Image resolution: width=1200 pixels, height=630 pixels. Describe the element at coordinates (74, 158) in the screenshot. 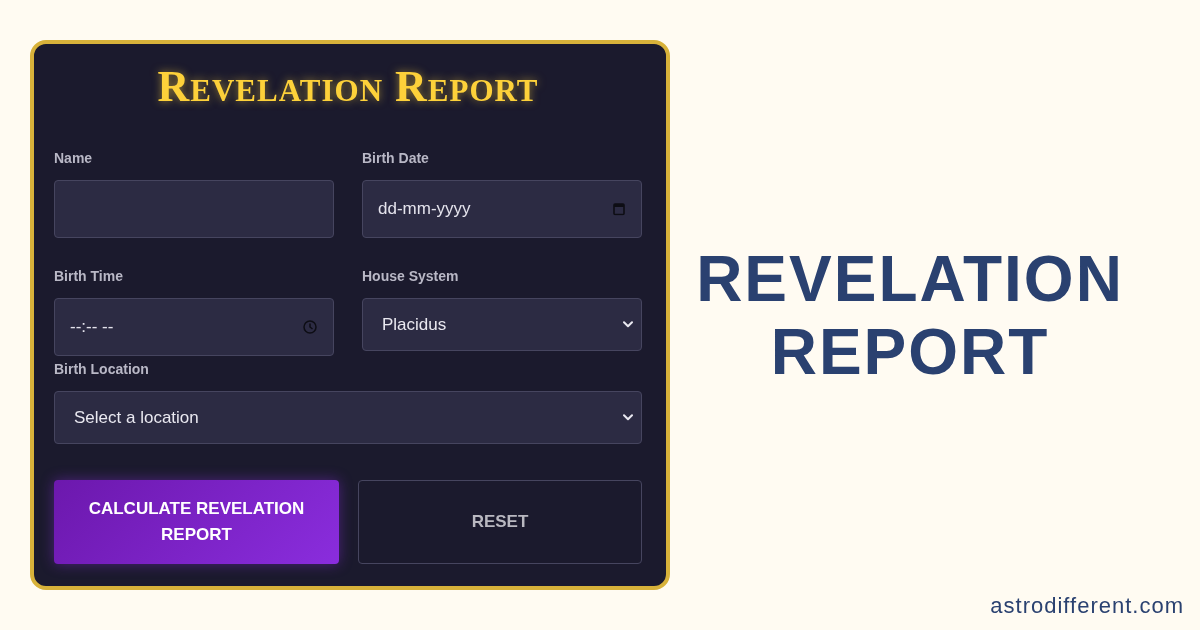

I see `field-label: Name` at that location.